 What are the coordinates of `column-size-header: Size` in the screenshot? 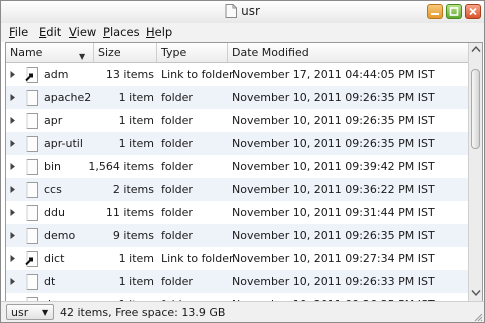 It's located at (125, 52).